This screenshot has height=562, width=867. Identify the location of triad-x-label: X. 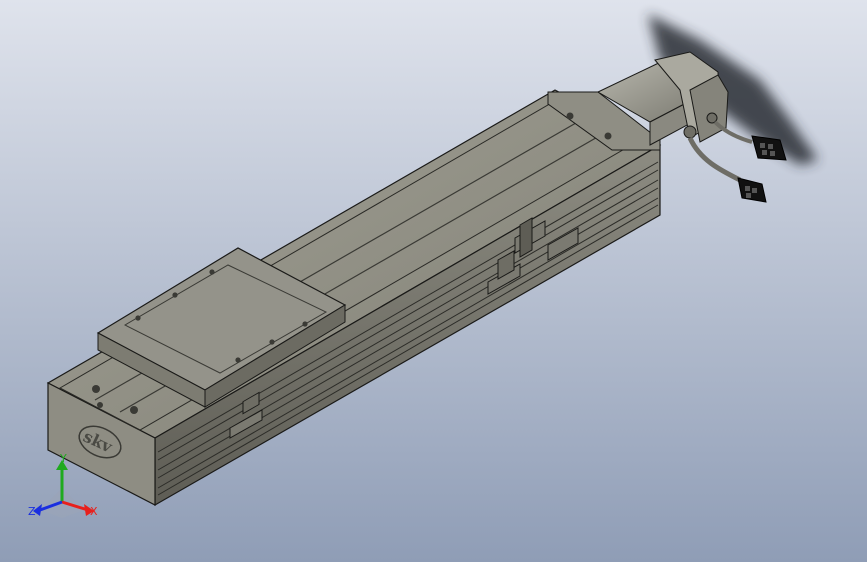
(94, 511).